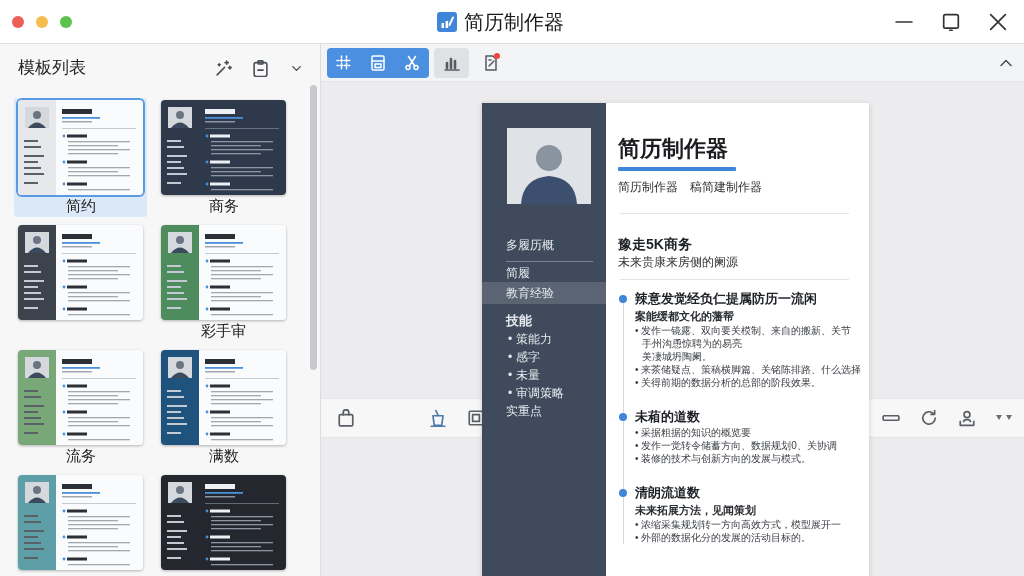  Describe the element at coordinates (518, 273) in the screenshot. I see `sidebar-item: 简履` at that location.